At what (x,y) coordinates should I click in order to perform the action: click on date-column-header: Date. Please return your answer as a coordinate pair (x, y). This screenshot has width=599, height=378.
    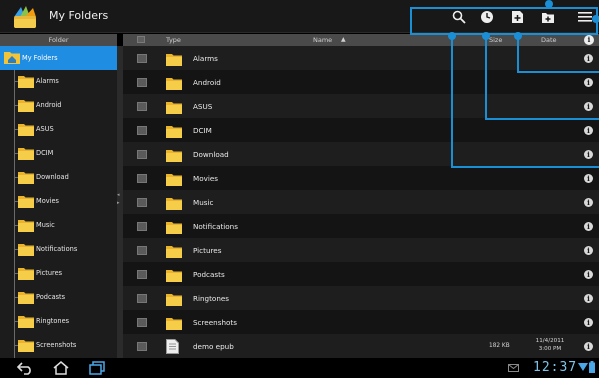
    Looking at the image, I should click on (549, 40).